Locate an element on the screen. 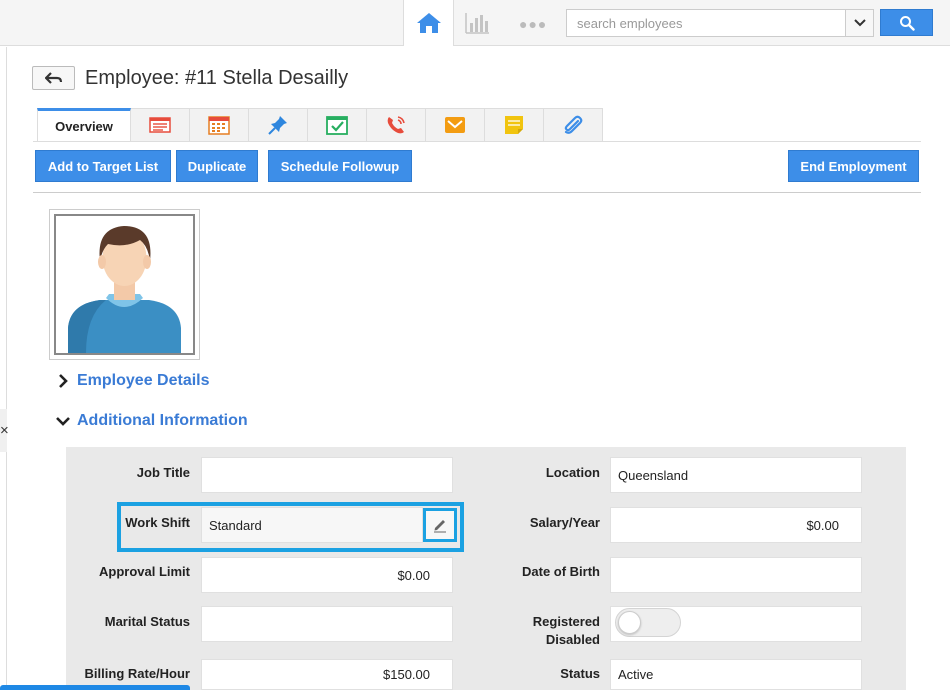  end-employment-button: End Employment is located at coordinates (853, 166).